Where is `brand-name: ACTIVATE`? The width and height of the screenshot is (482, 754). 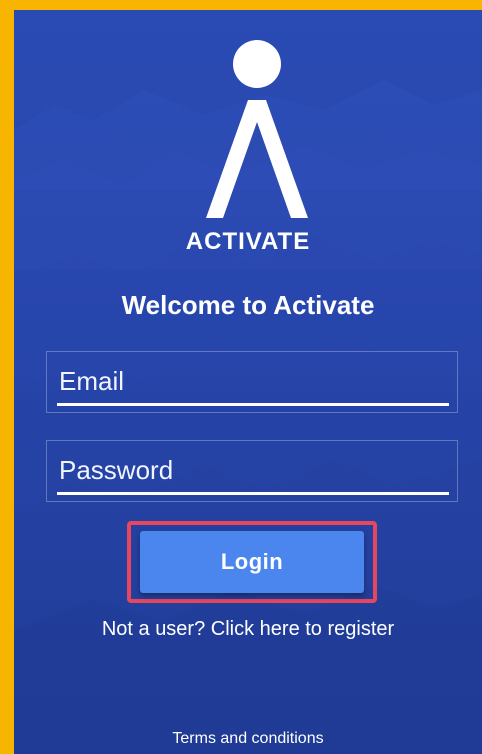 brand-name: ACTIVATE is located at coordinates (248, 241).